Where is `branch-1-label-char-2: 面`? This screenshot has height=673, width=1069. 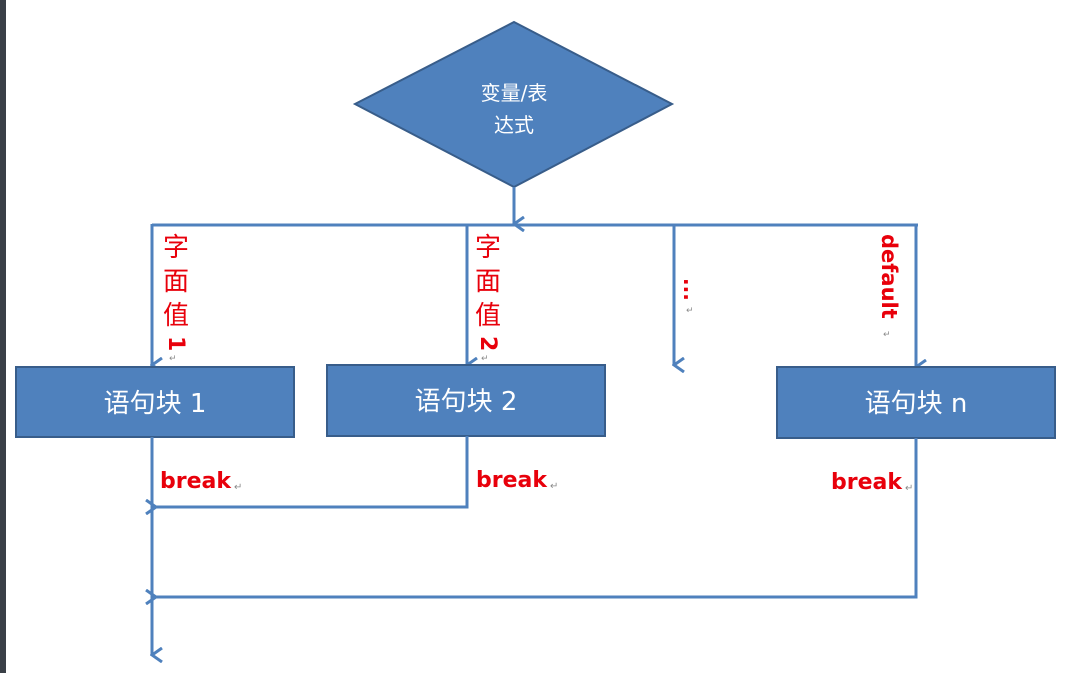
branch-1-label-char-2: 面 is located at coordinates (176, 282).